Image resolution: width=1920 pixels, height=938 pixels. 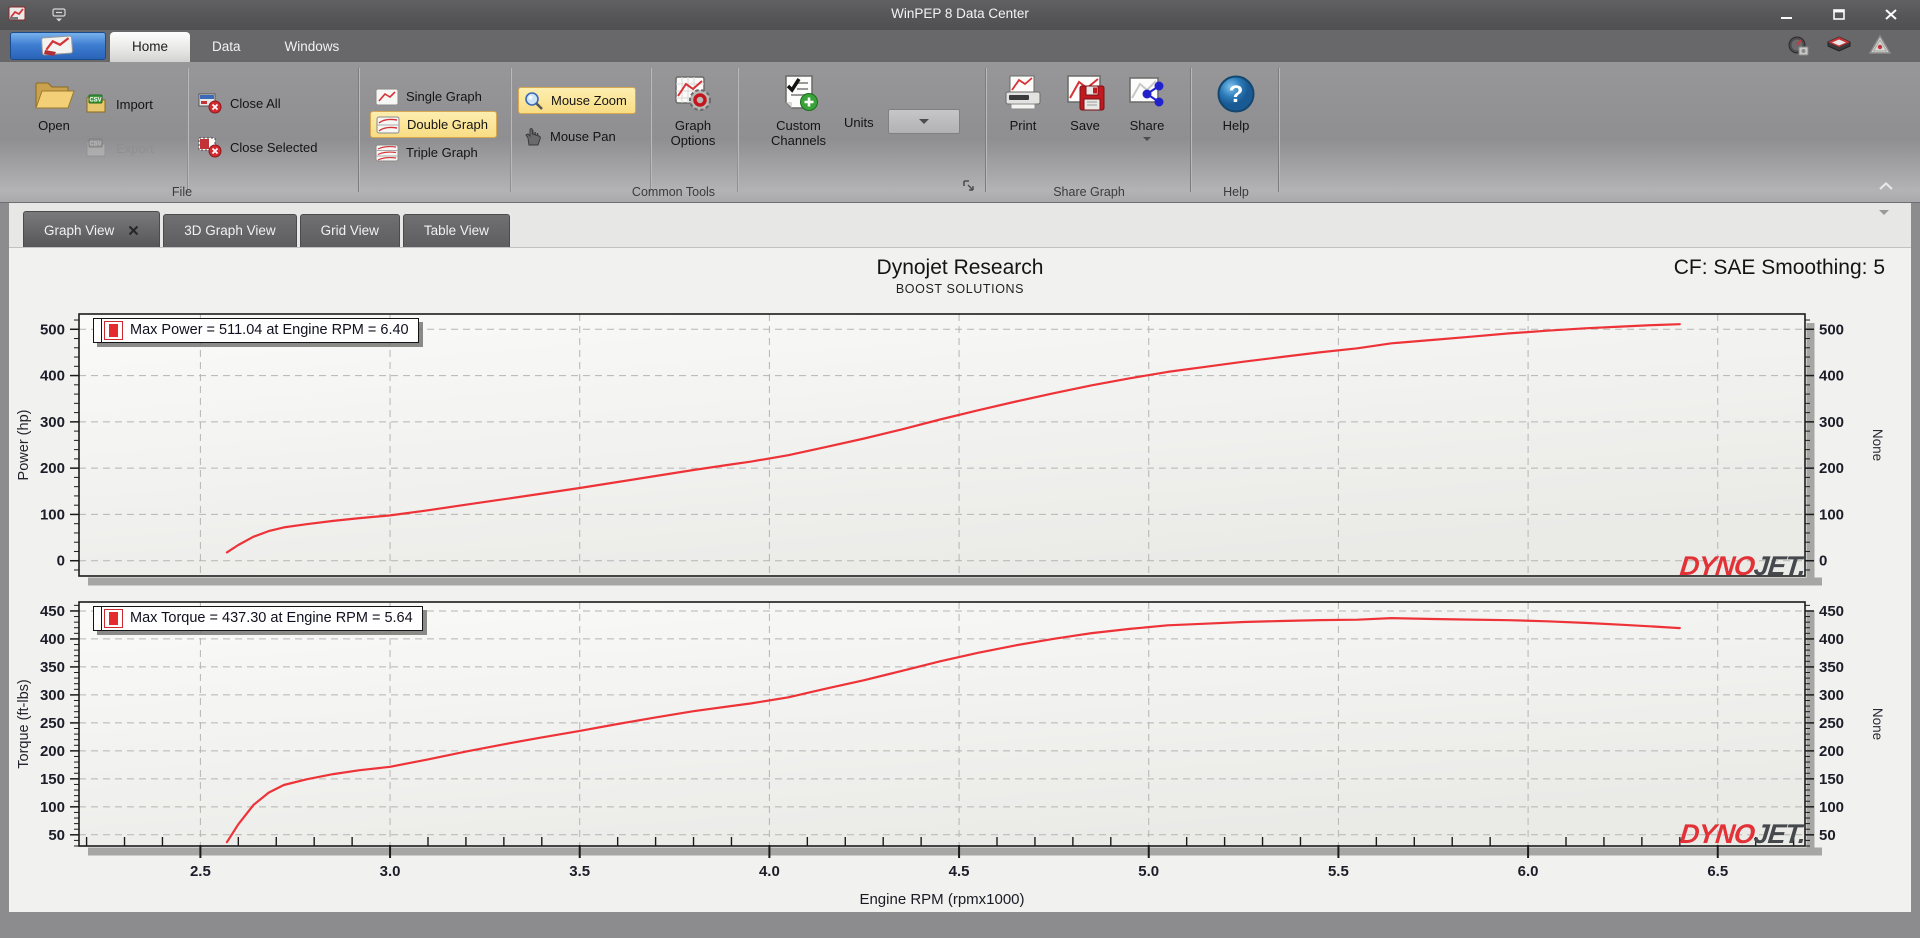 I want to click on tab-3d-graph-view: 3D Graph View, so click(x=230, y=230).